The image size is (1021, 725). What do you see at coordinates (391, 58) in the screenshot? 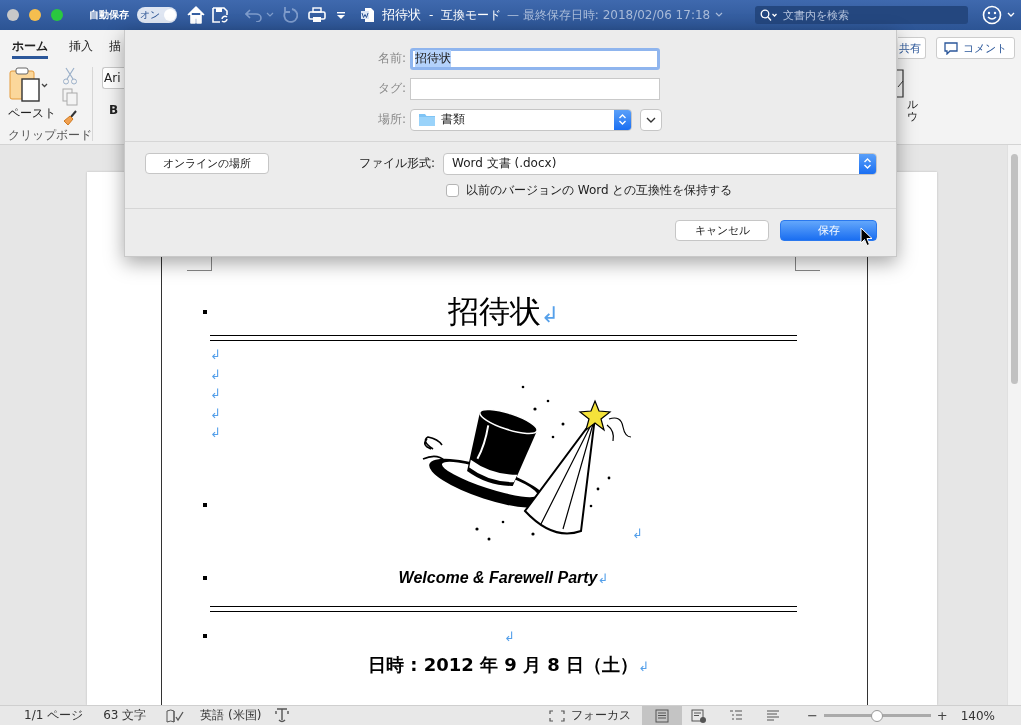
I see `field-label: 名前:` at bounding box center [391, 58].